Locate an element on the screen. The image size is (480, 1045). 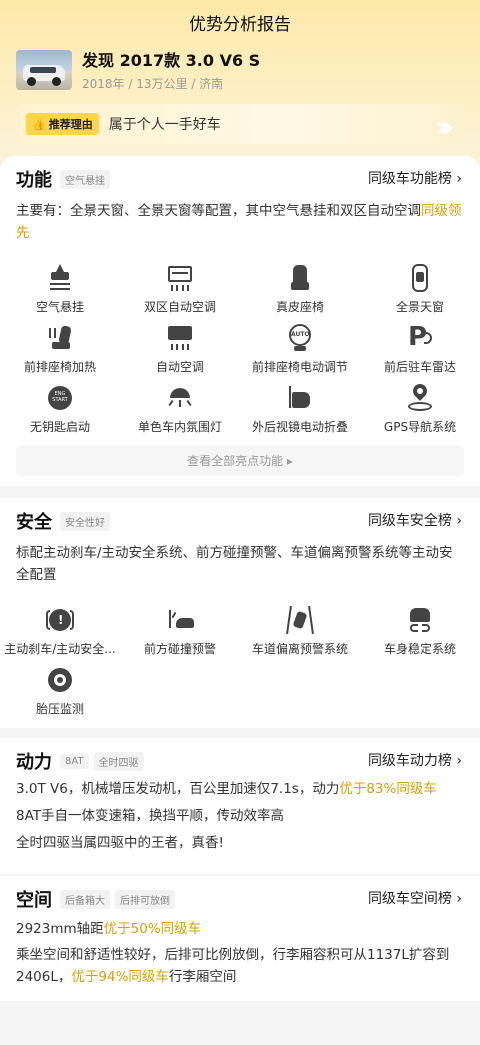
active-brake-icon: ! is located at coordinates (60, 620).